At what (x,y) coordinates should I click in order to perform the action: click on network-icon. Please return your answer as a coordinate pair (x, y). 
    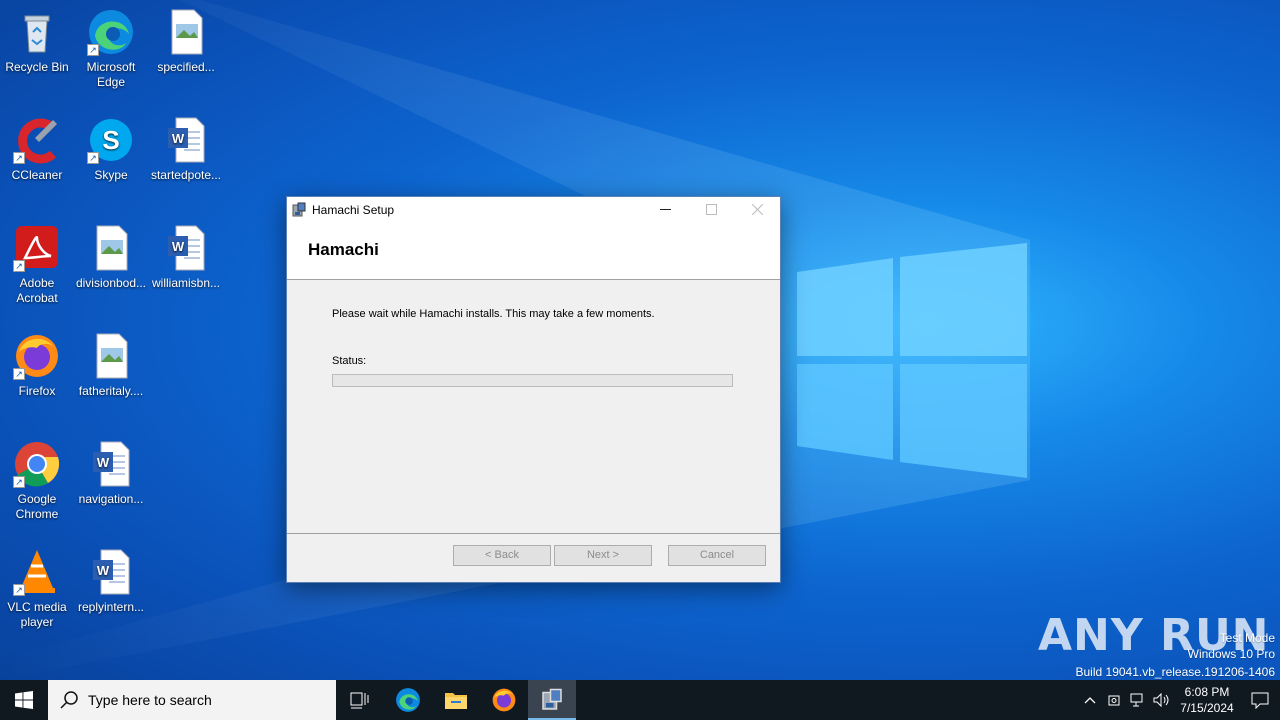
    Looking at the image, I should click on (1136, 700).